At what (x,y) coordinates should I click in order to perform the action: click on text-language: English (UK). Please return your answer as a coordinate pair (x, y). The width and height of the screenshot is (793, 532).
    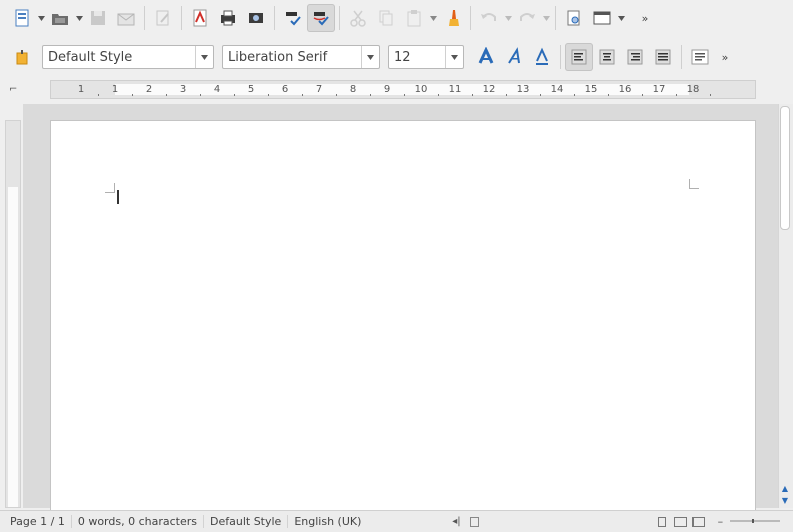
    Looking at the image, I should click on (327, 521).